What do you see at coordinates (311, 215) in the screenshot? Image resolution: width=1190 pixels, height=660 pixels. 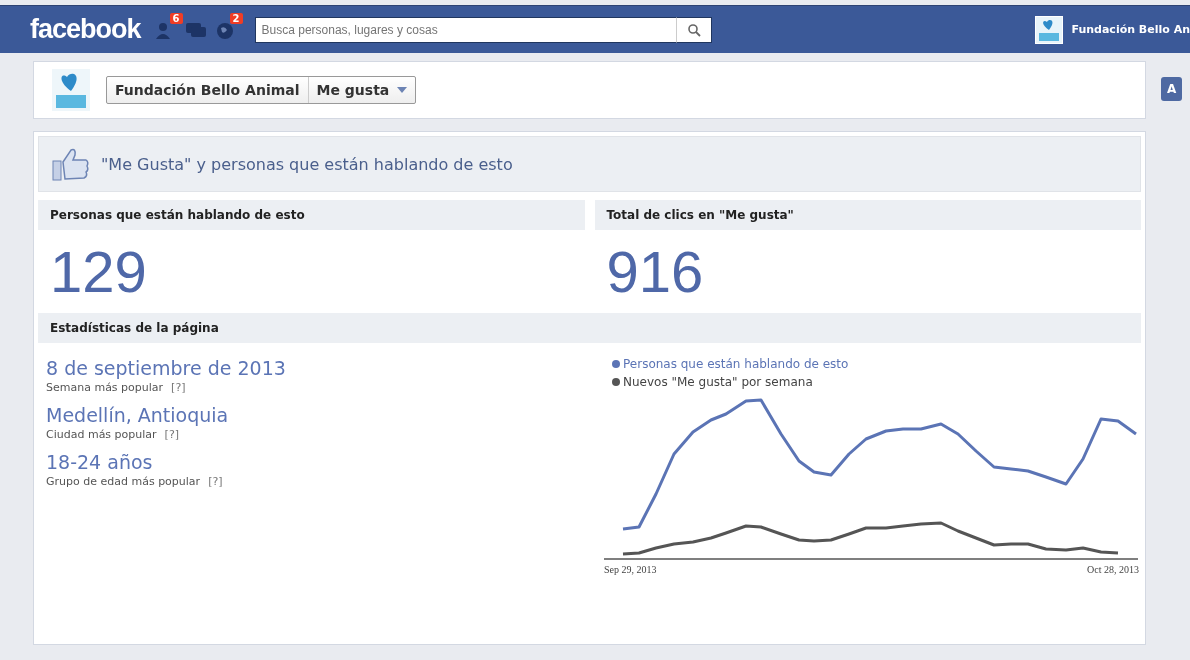 I see `stat-header: Personas que están hablando de esto` at bounding box center [311, 215].